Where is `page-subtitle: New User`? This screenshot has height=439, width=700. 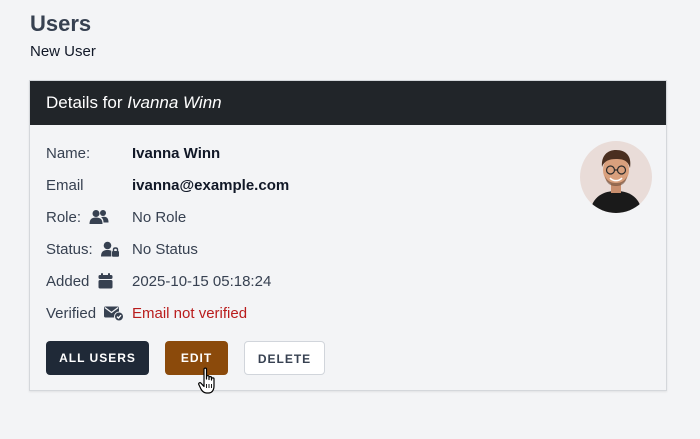
page-subtitle: New User is located at coordinates (63, 51).